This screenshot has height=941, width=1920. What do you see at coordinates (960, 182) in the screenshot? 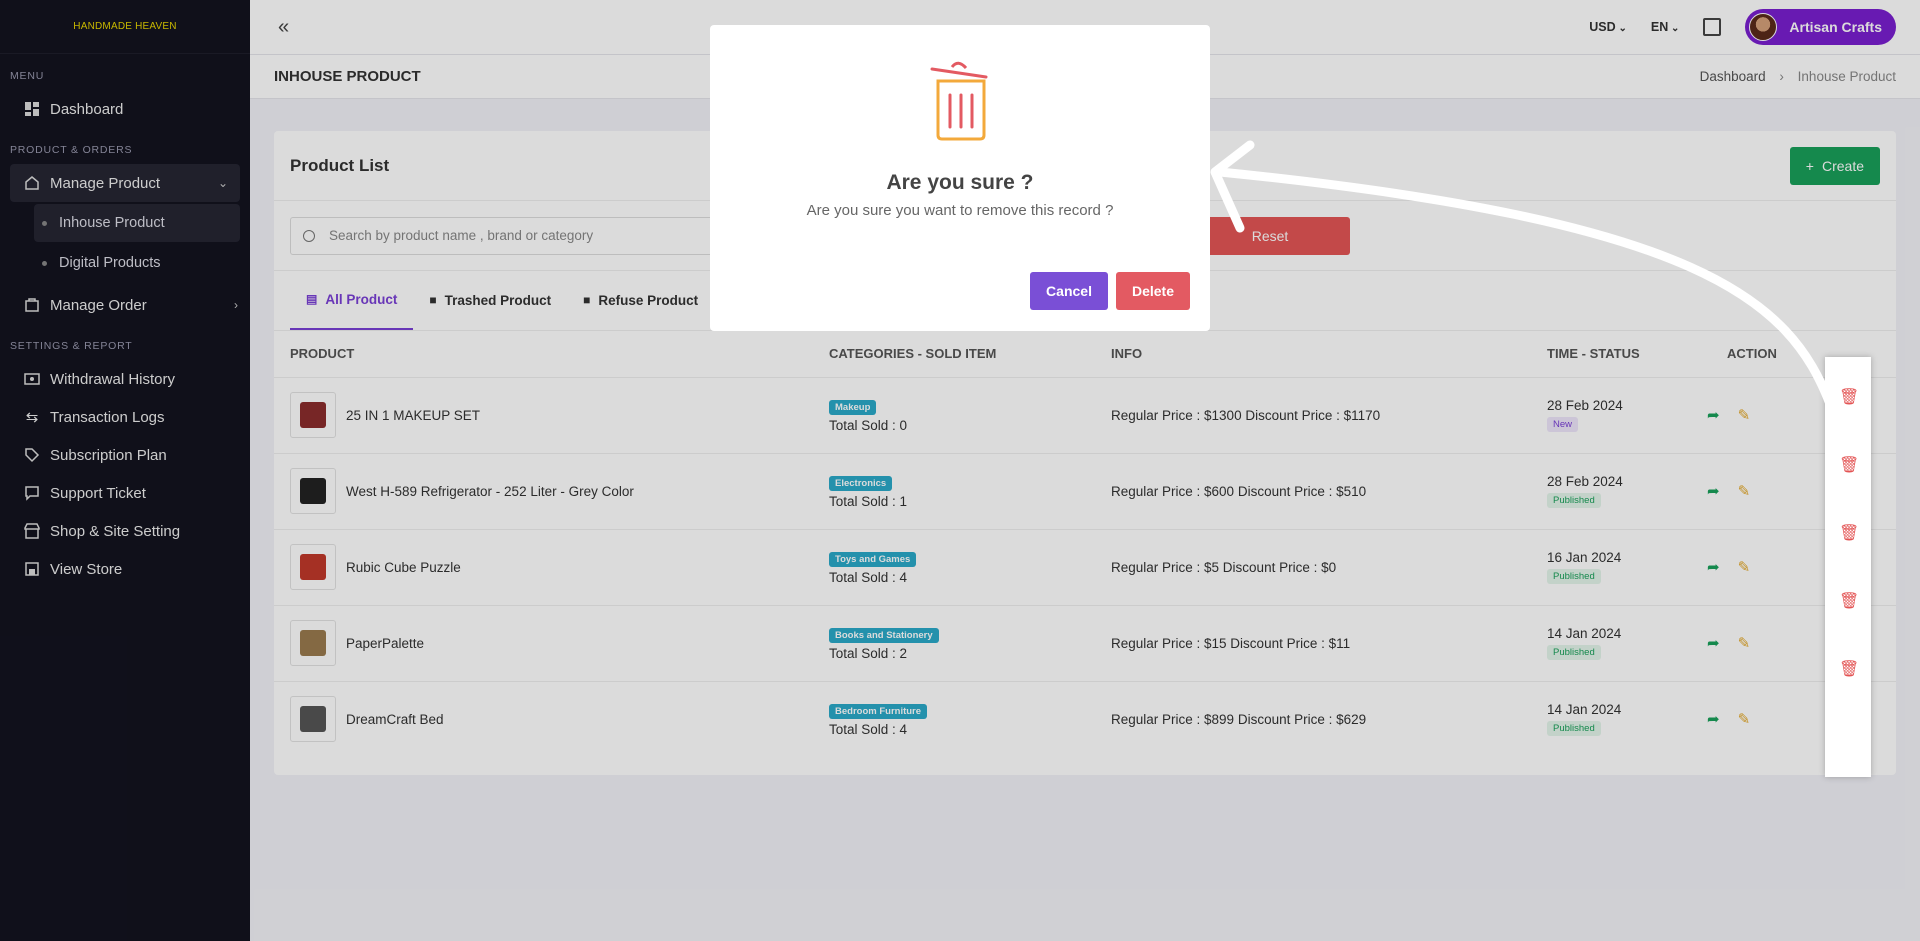
I see `modal-title: Are you sure ?` at bounding box center [960, 182].